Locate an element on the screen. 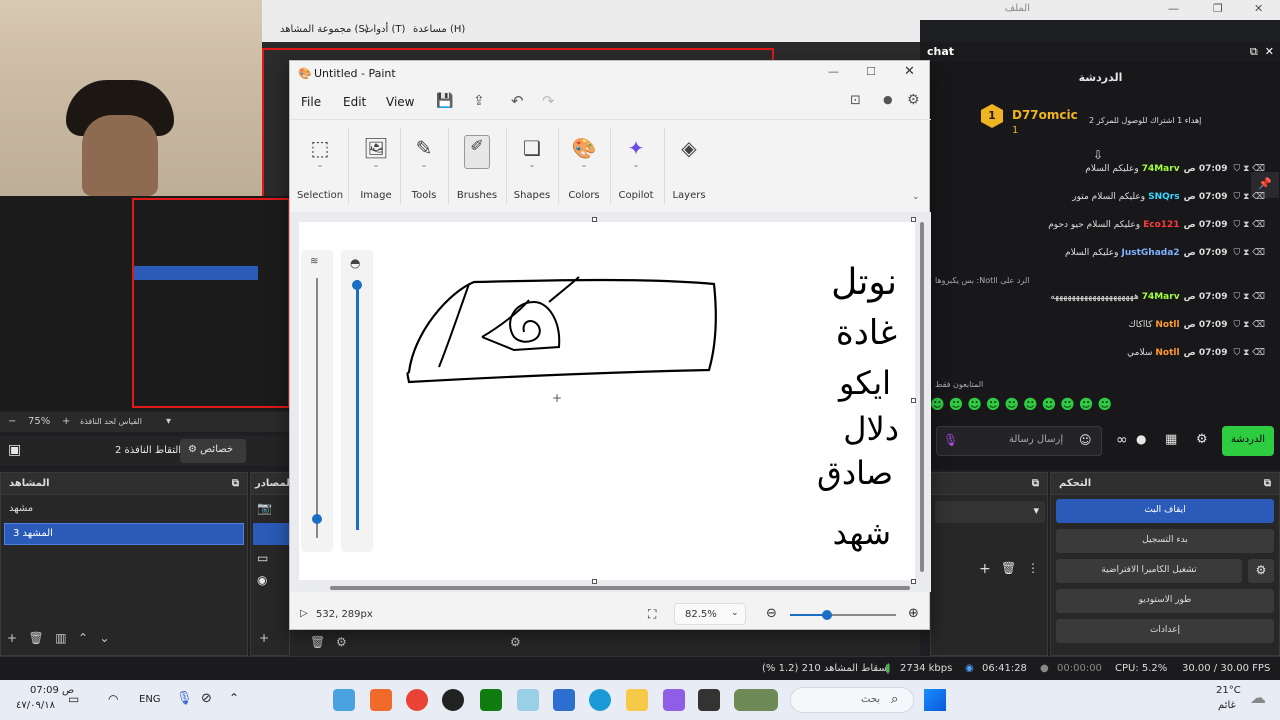 The image size is (1280, 720). settings-icon: ⚙ is located at coordinates (1202, 439).